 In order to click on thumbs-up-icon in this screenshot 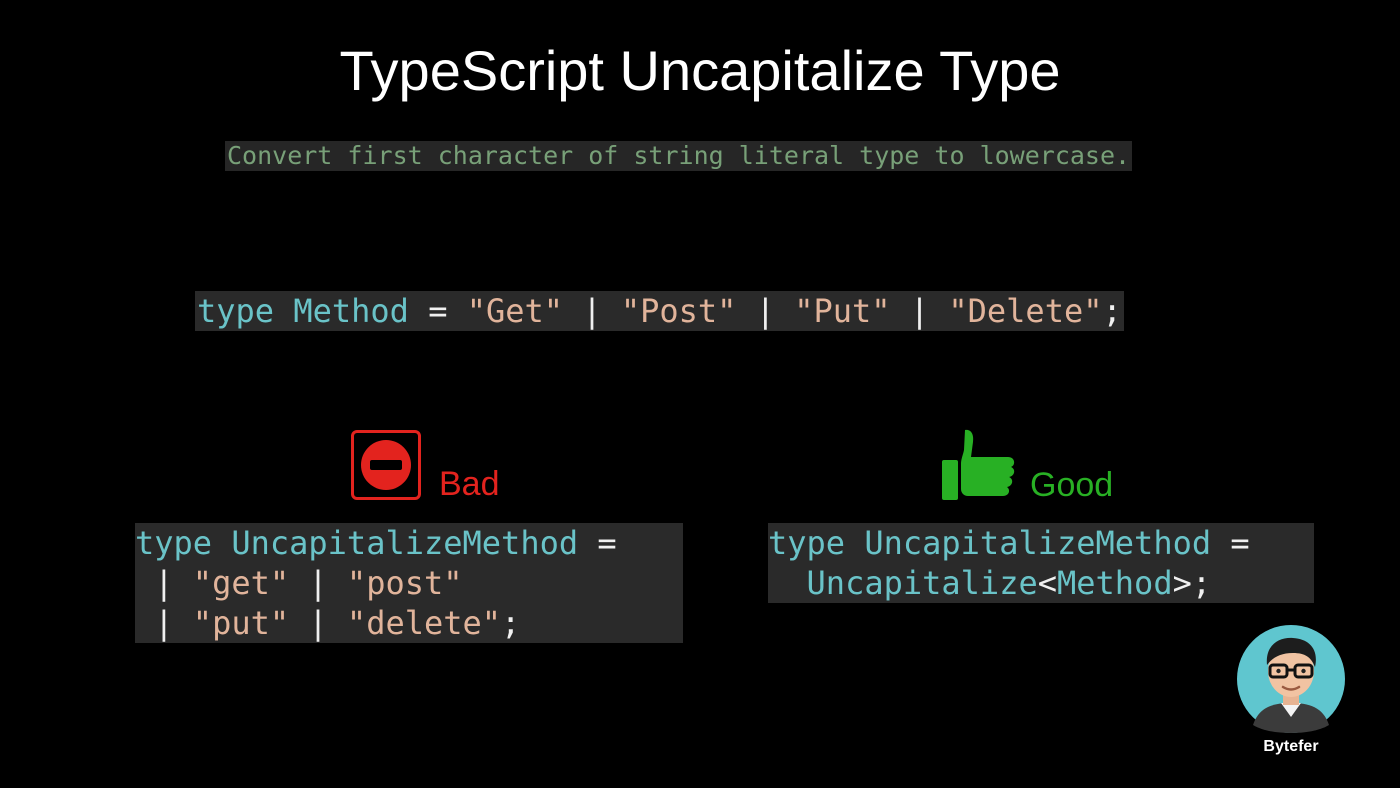, I will do `click(978, 464)`.